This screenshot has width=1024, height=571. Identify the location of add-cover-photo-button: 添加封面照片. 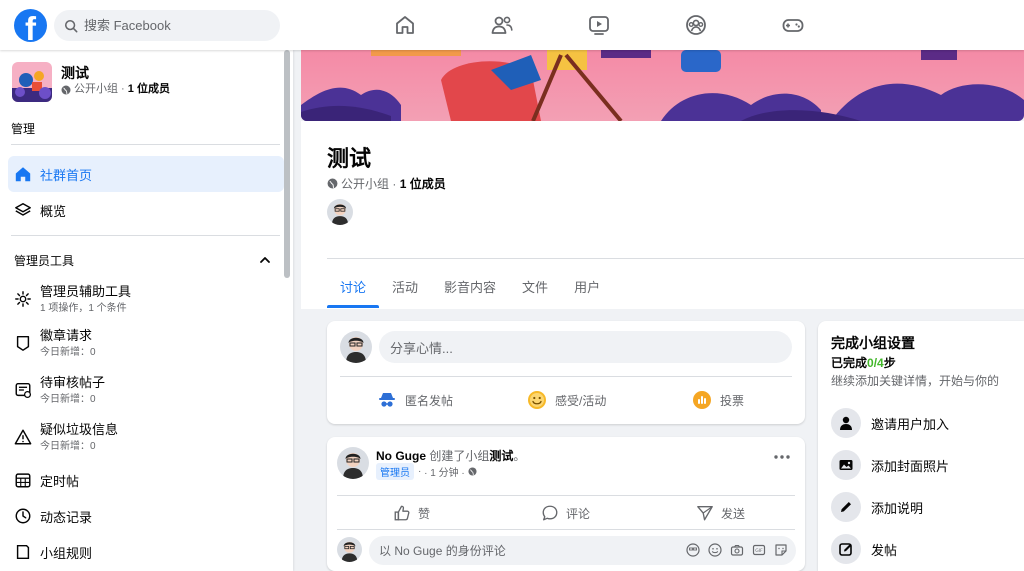
(890, 465).